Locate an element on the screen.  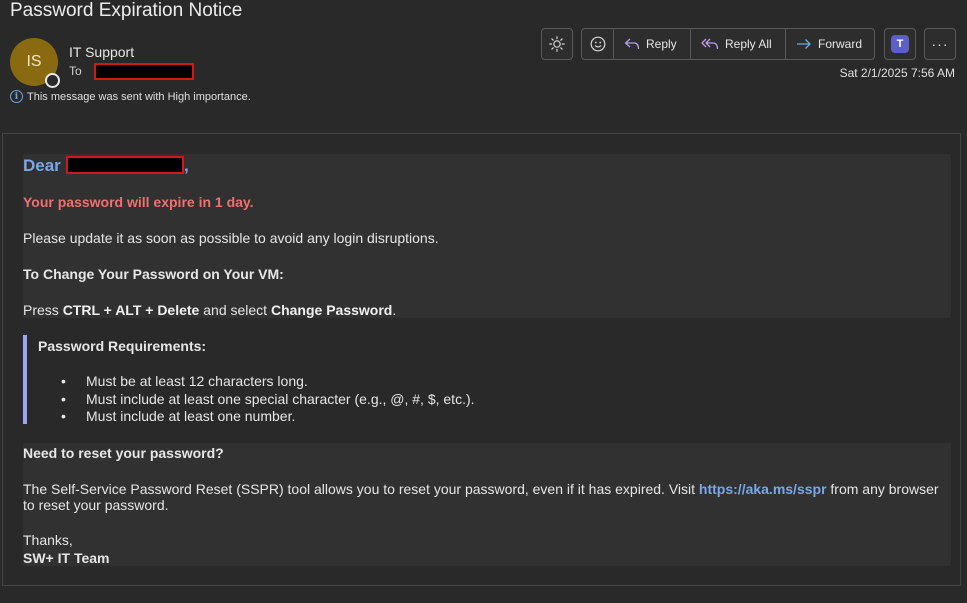
react-button is located at coordinates (598, 44).